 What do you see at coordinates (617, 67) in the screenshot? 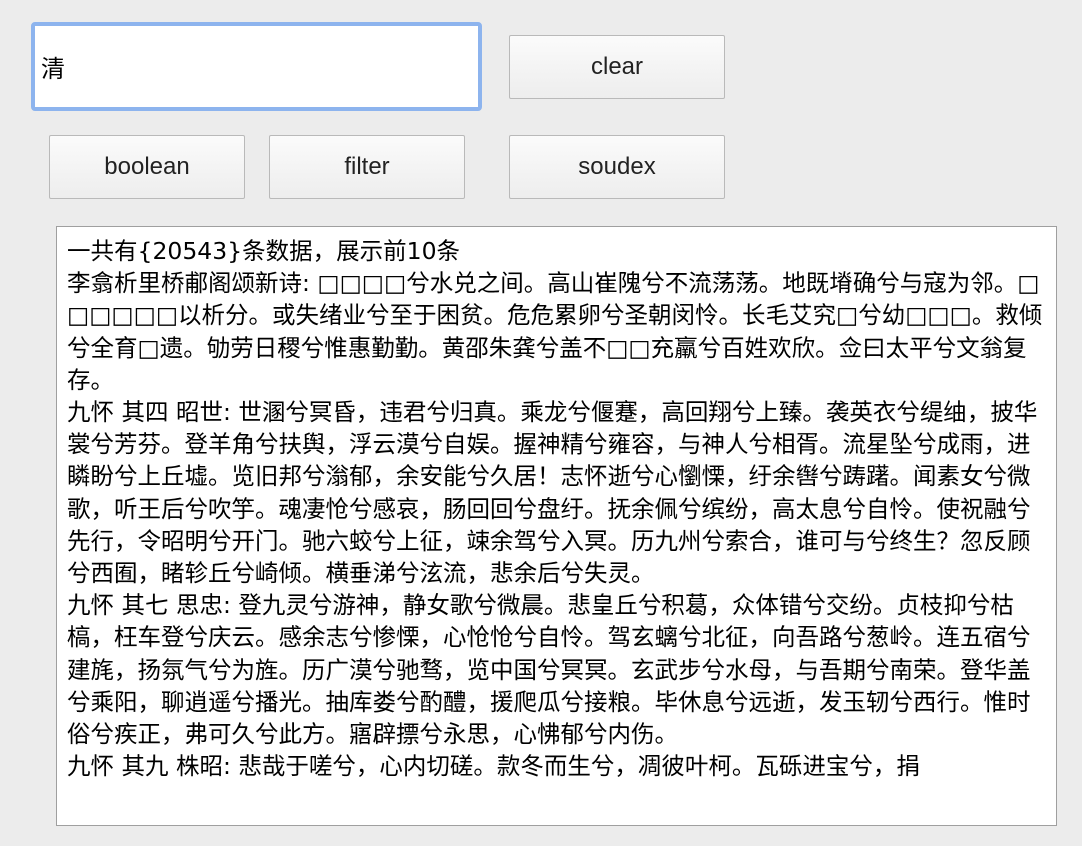
I see `clear-button: clear` at bounding box center [617, 67].